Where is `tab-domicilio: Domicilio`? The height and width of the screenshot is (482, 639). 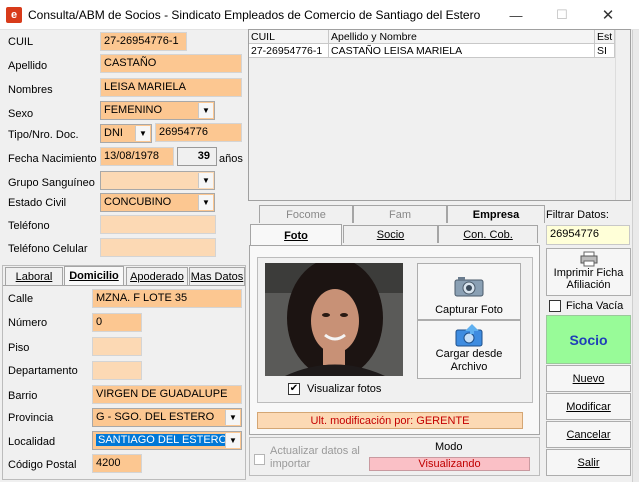 tab-domicilio: Domicilio is located at coordinates (94, 275).